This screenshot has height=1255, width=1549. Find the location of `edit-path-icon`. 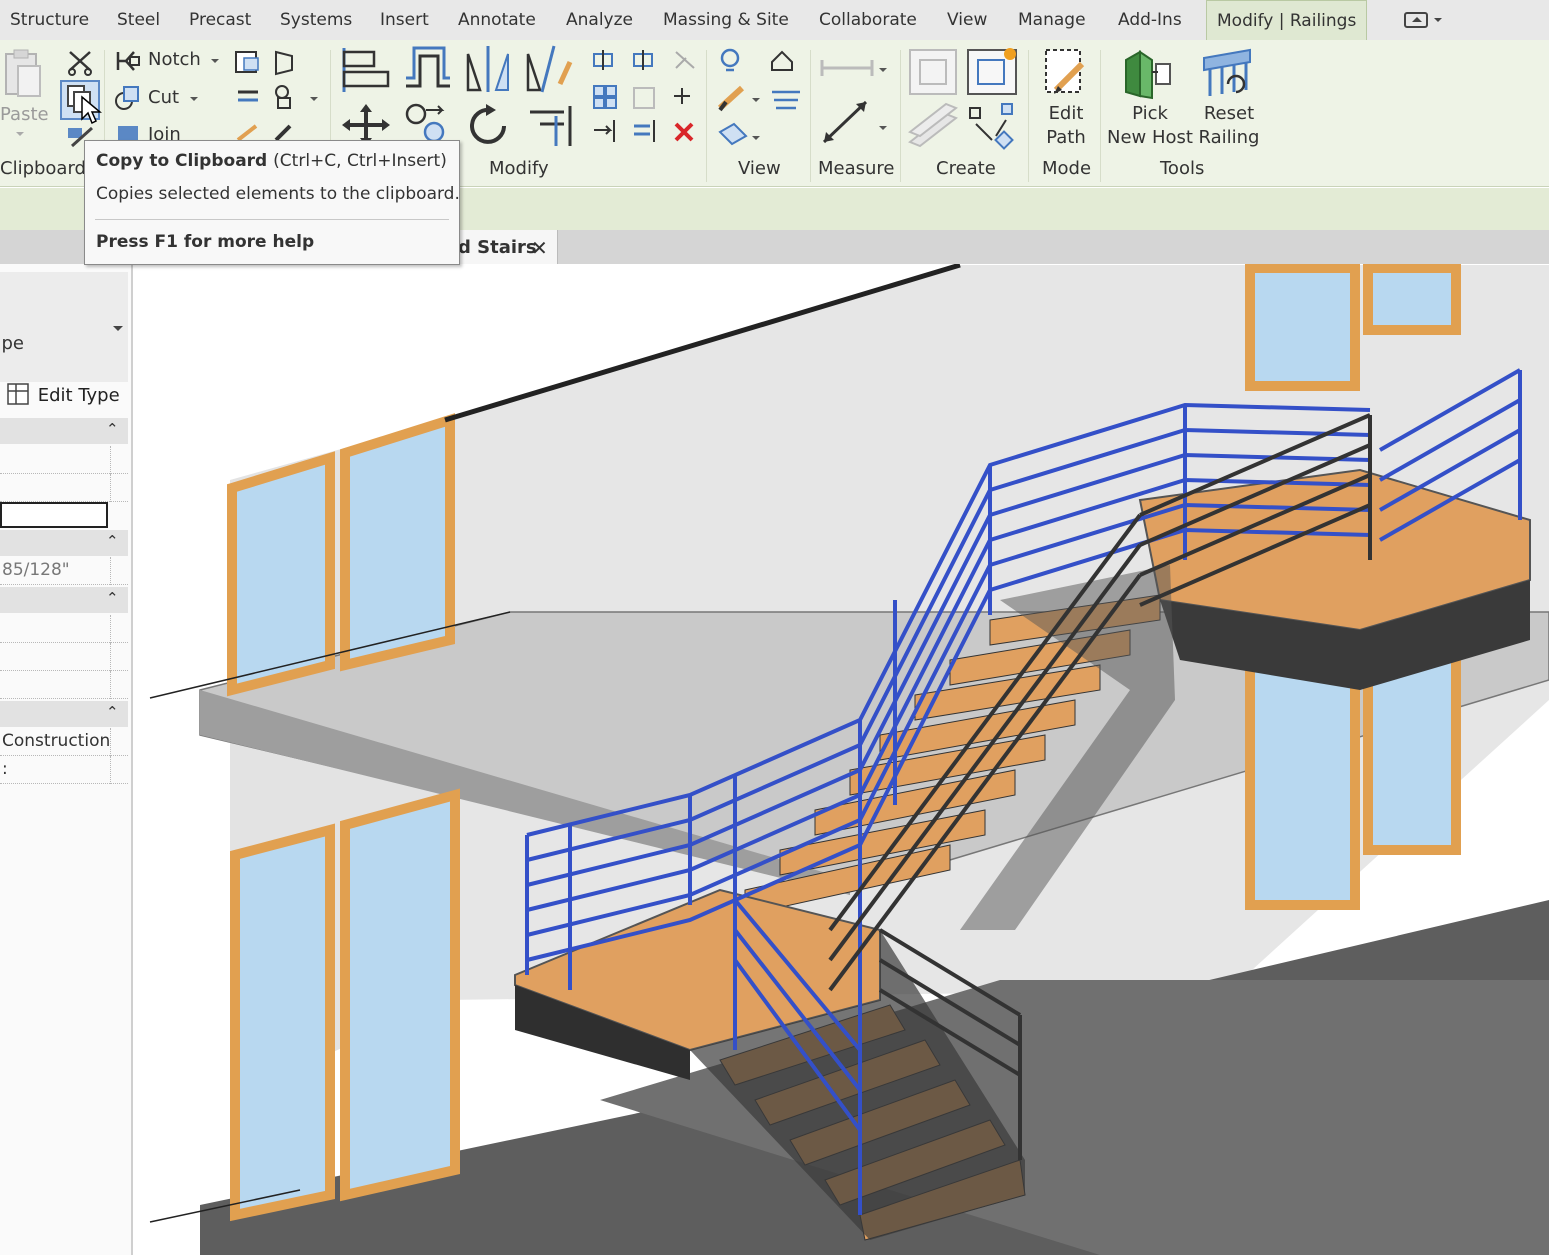

edit-path-icon is located at coordinates (1066, 73).